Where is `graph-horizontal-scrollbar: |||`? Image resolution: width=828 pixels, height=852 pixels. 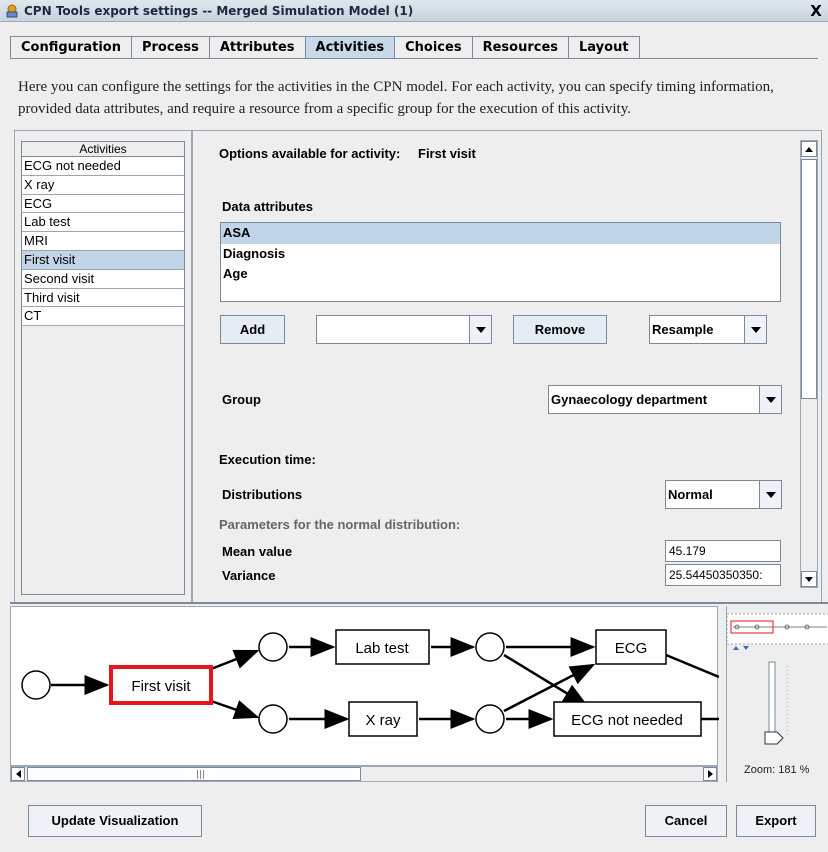 graph-horizontal-scrollbar: ||| is located at coordinates (364, 774).